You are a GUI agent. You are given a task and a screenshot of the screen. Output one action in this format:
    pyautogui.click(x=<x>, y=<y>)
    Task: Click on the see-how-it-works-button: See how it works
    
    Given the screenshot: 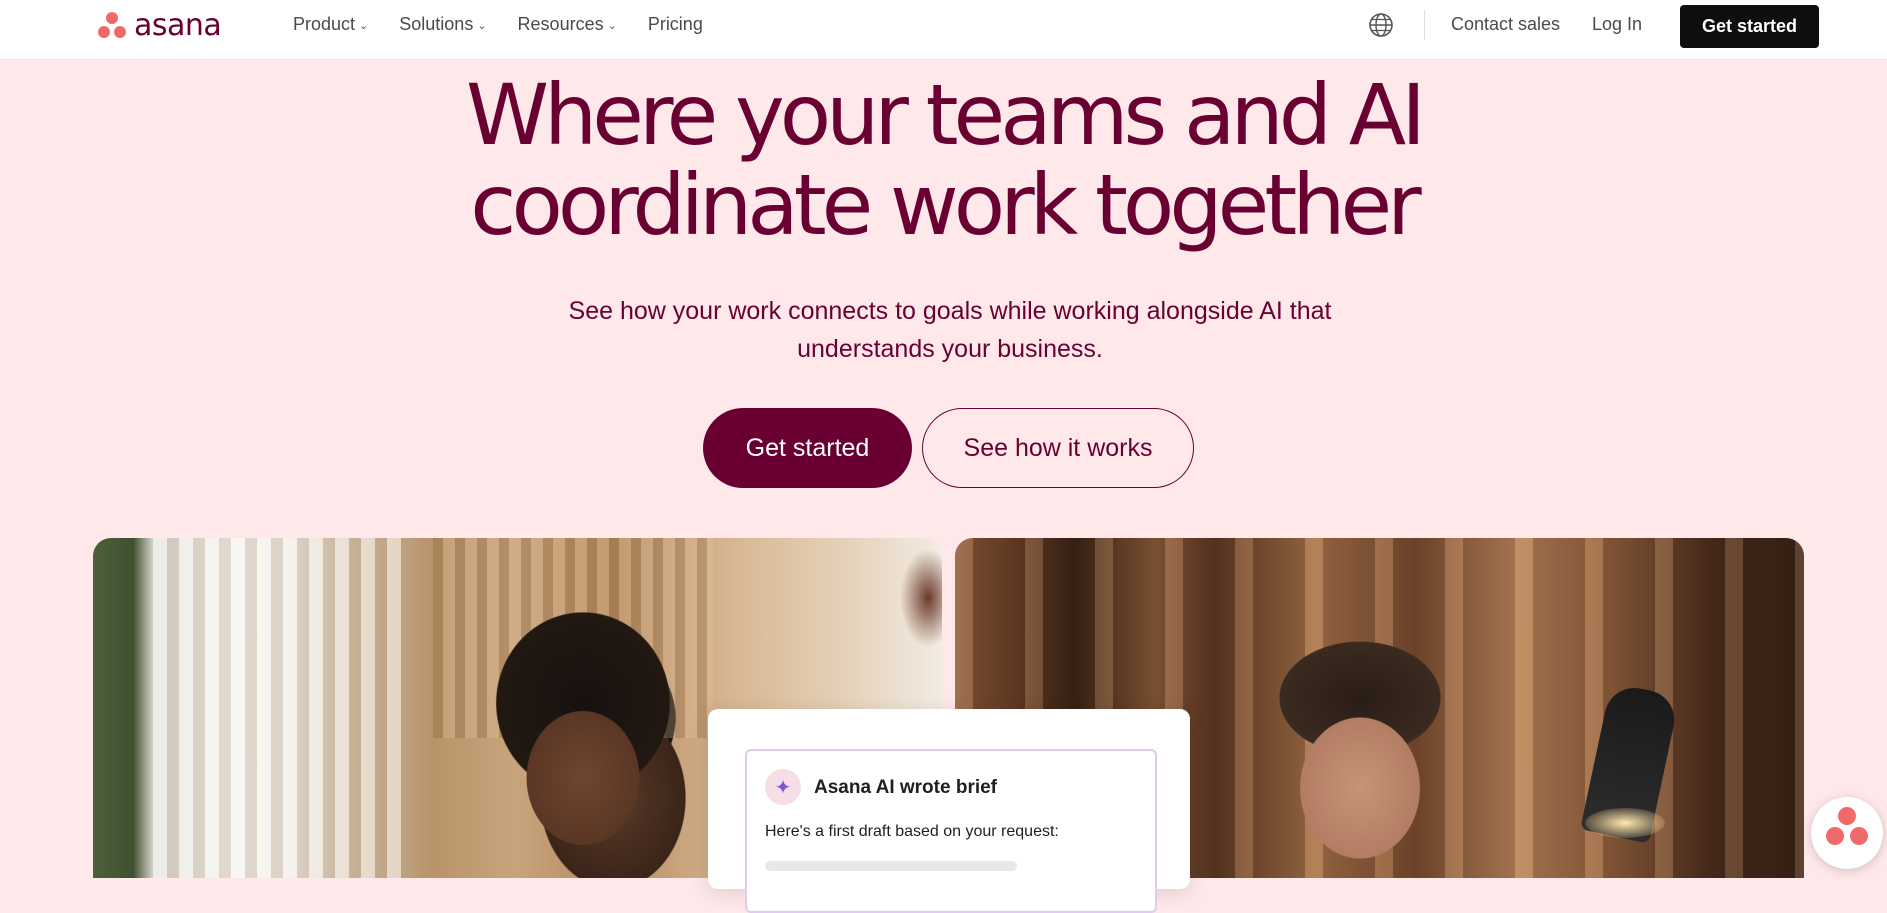 What is the action you would take?
    pyautogui.click(x=1058, y=448)
    